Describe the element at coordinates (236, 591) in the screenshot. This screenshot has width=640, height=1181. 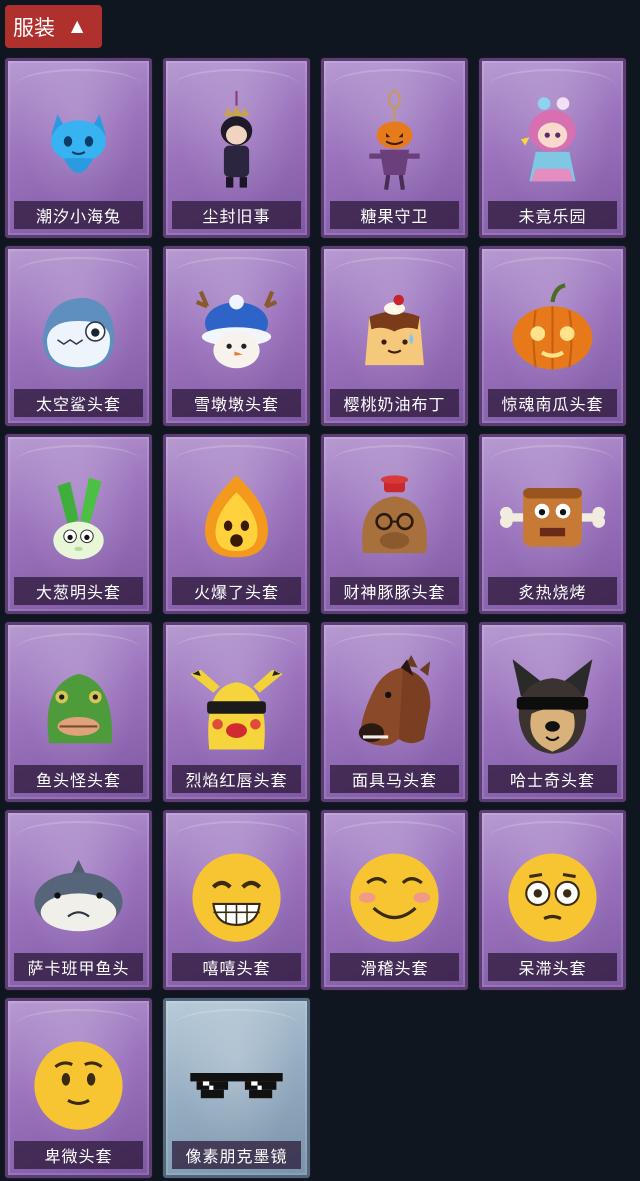
I see `costume-name: 火爆了头套` at that location.